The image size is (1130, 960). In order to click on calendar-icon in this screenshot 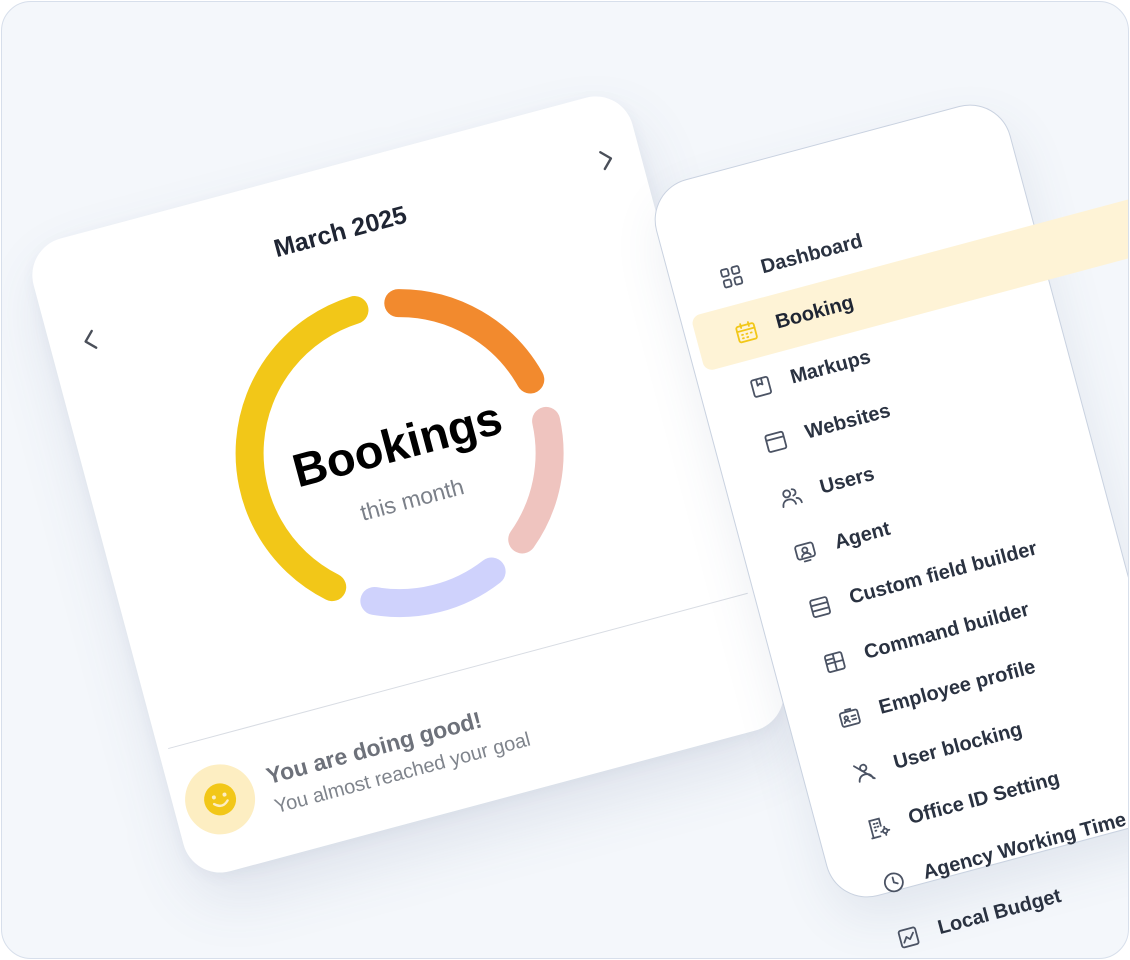, I will do `click(746, 331)`.